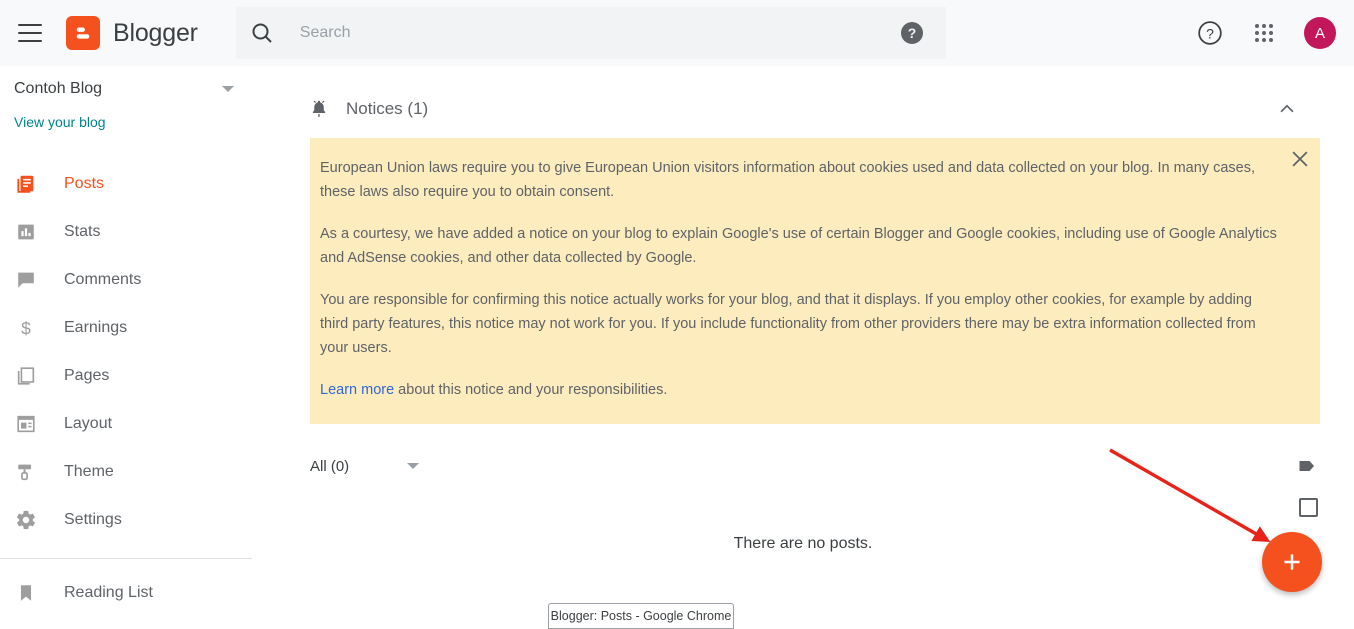 This screenshot has width=1354, height=629. What do you see at coordinates (815, 466) in the screenshot?
I see `filter-row: All (0)` at bounding box center [815, 466].